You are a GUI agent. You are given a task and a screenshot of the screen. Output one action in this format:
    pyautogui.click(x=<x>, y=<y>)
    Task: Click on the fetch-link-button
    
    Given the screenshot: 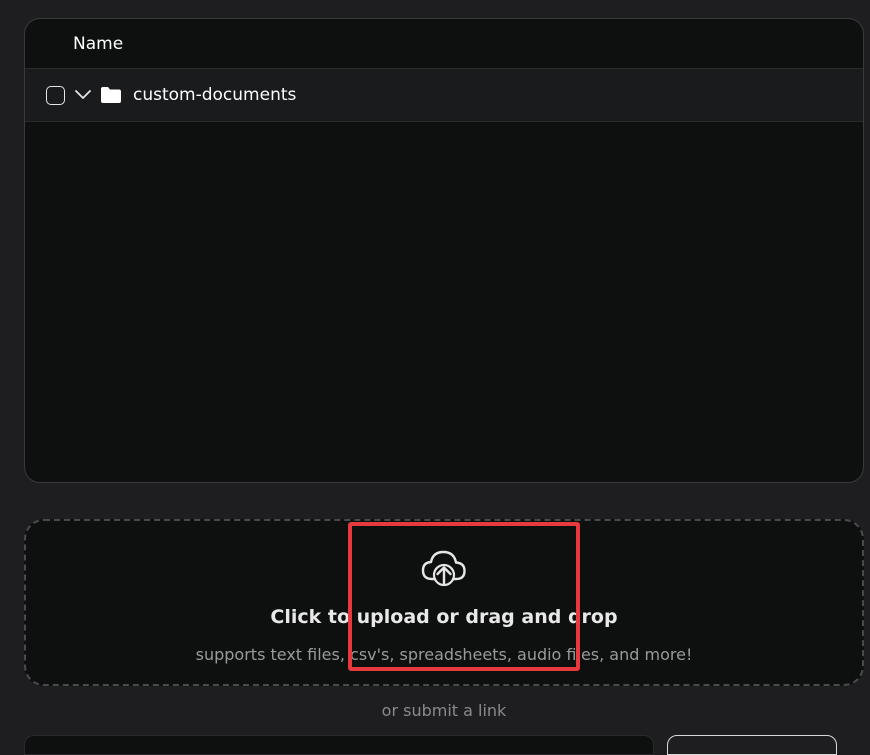 What is the action you would take?
    pyautogui.click(x=752, y=745)
    